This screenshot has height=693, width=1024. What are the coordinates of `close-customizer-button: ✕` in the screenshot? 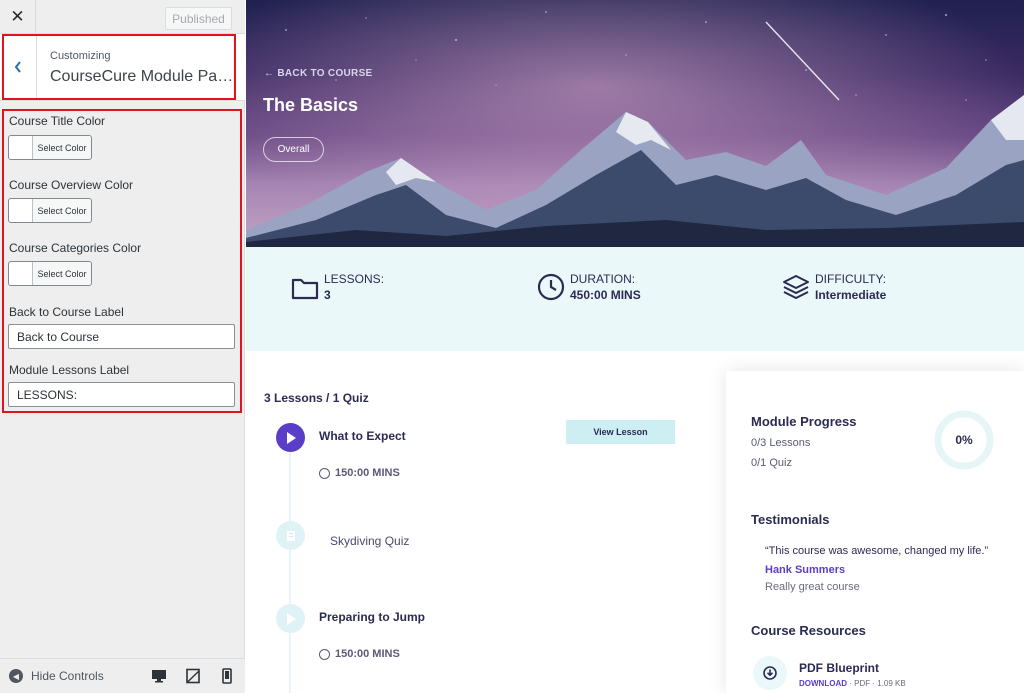 It's located at (18, 17).